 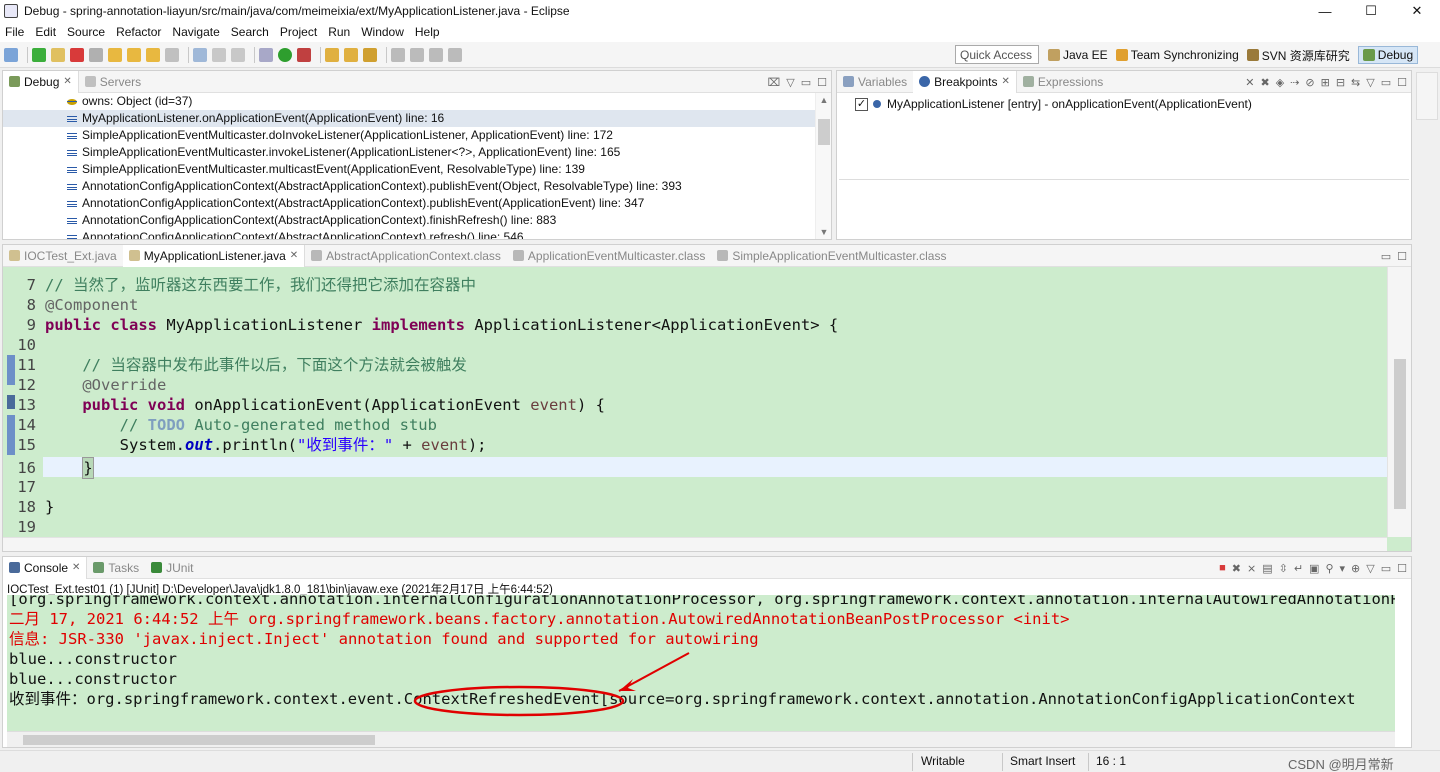 What do you see at coordinates (172, 54) in the screenshot?
I see `drop-to-frame-icon` at bounding box center [172, 54].